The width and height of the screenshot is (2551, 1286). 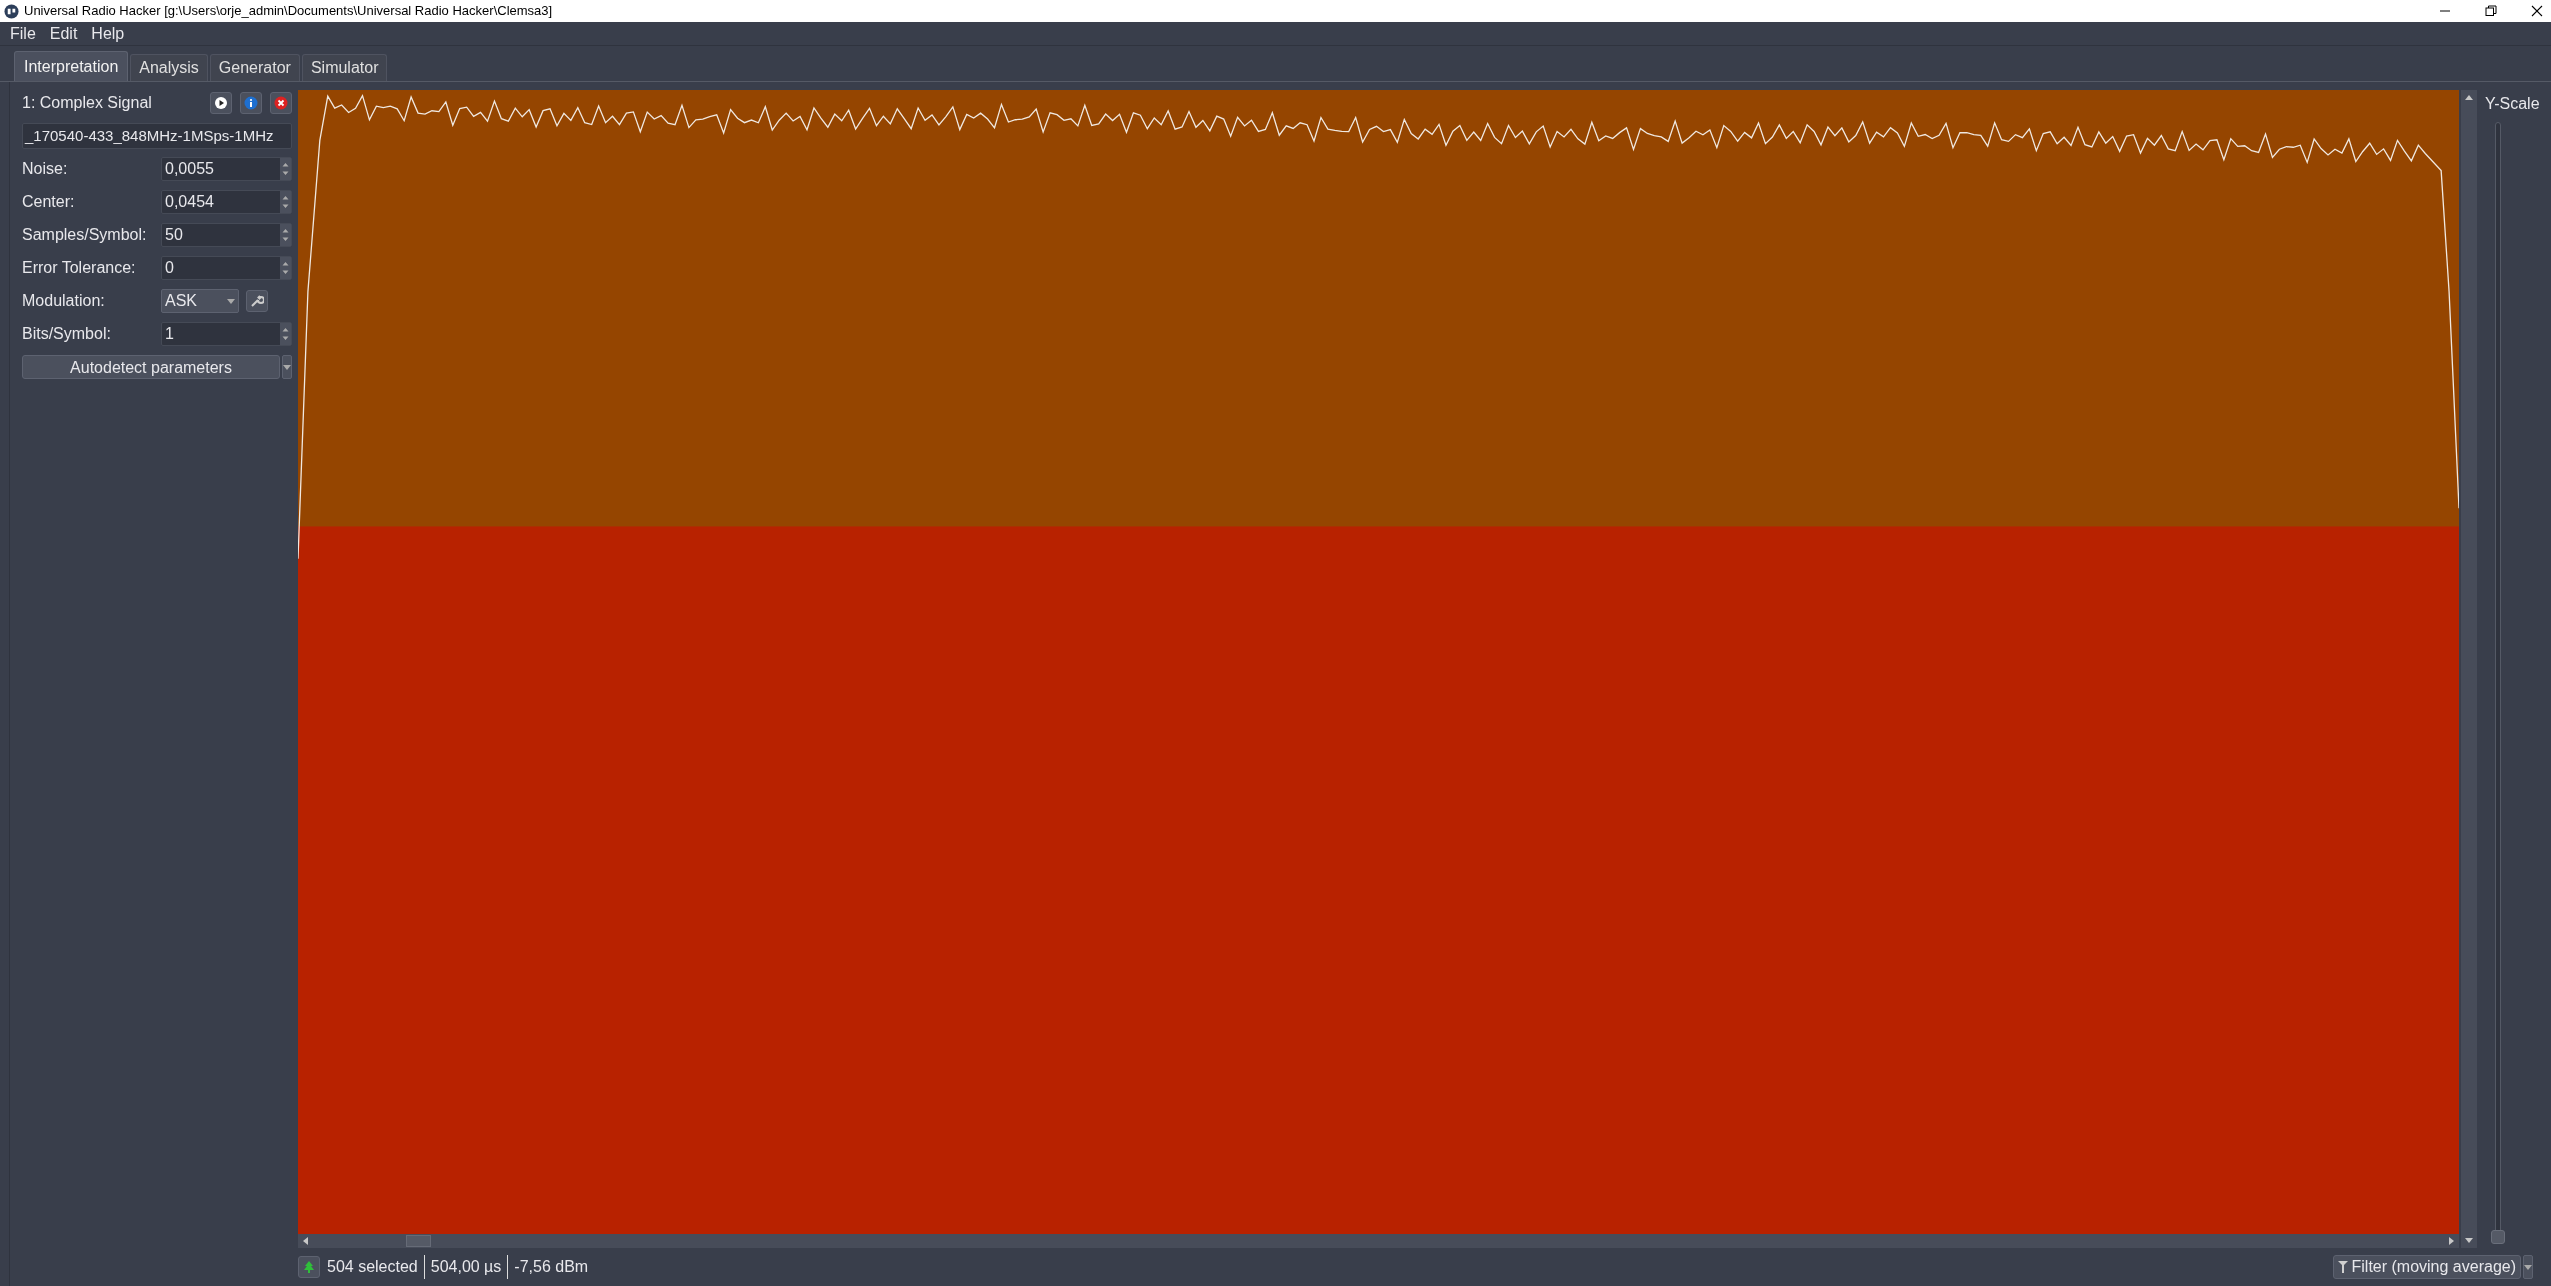 I want to click on restore-icon, so click(x=2491, y=11).